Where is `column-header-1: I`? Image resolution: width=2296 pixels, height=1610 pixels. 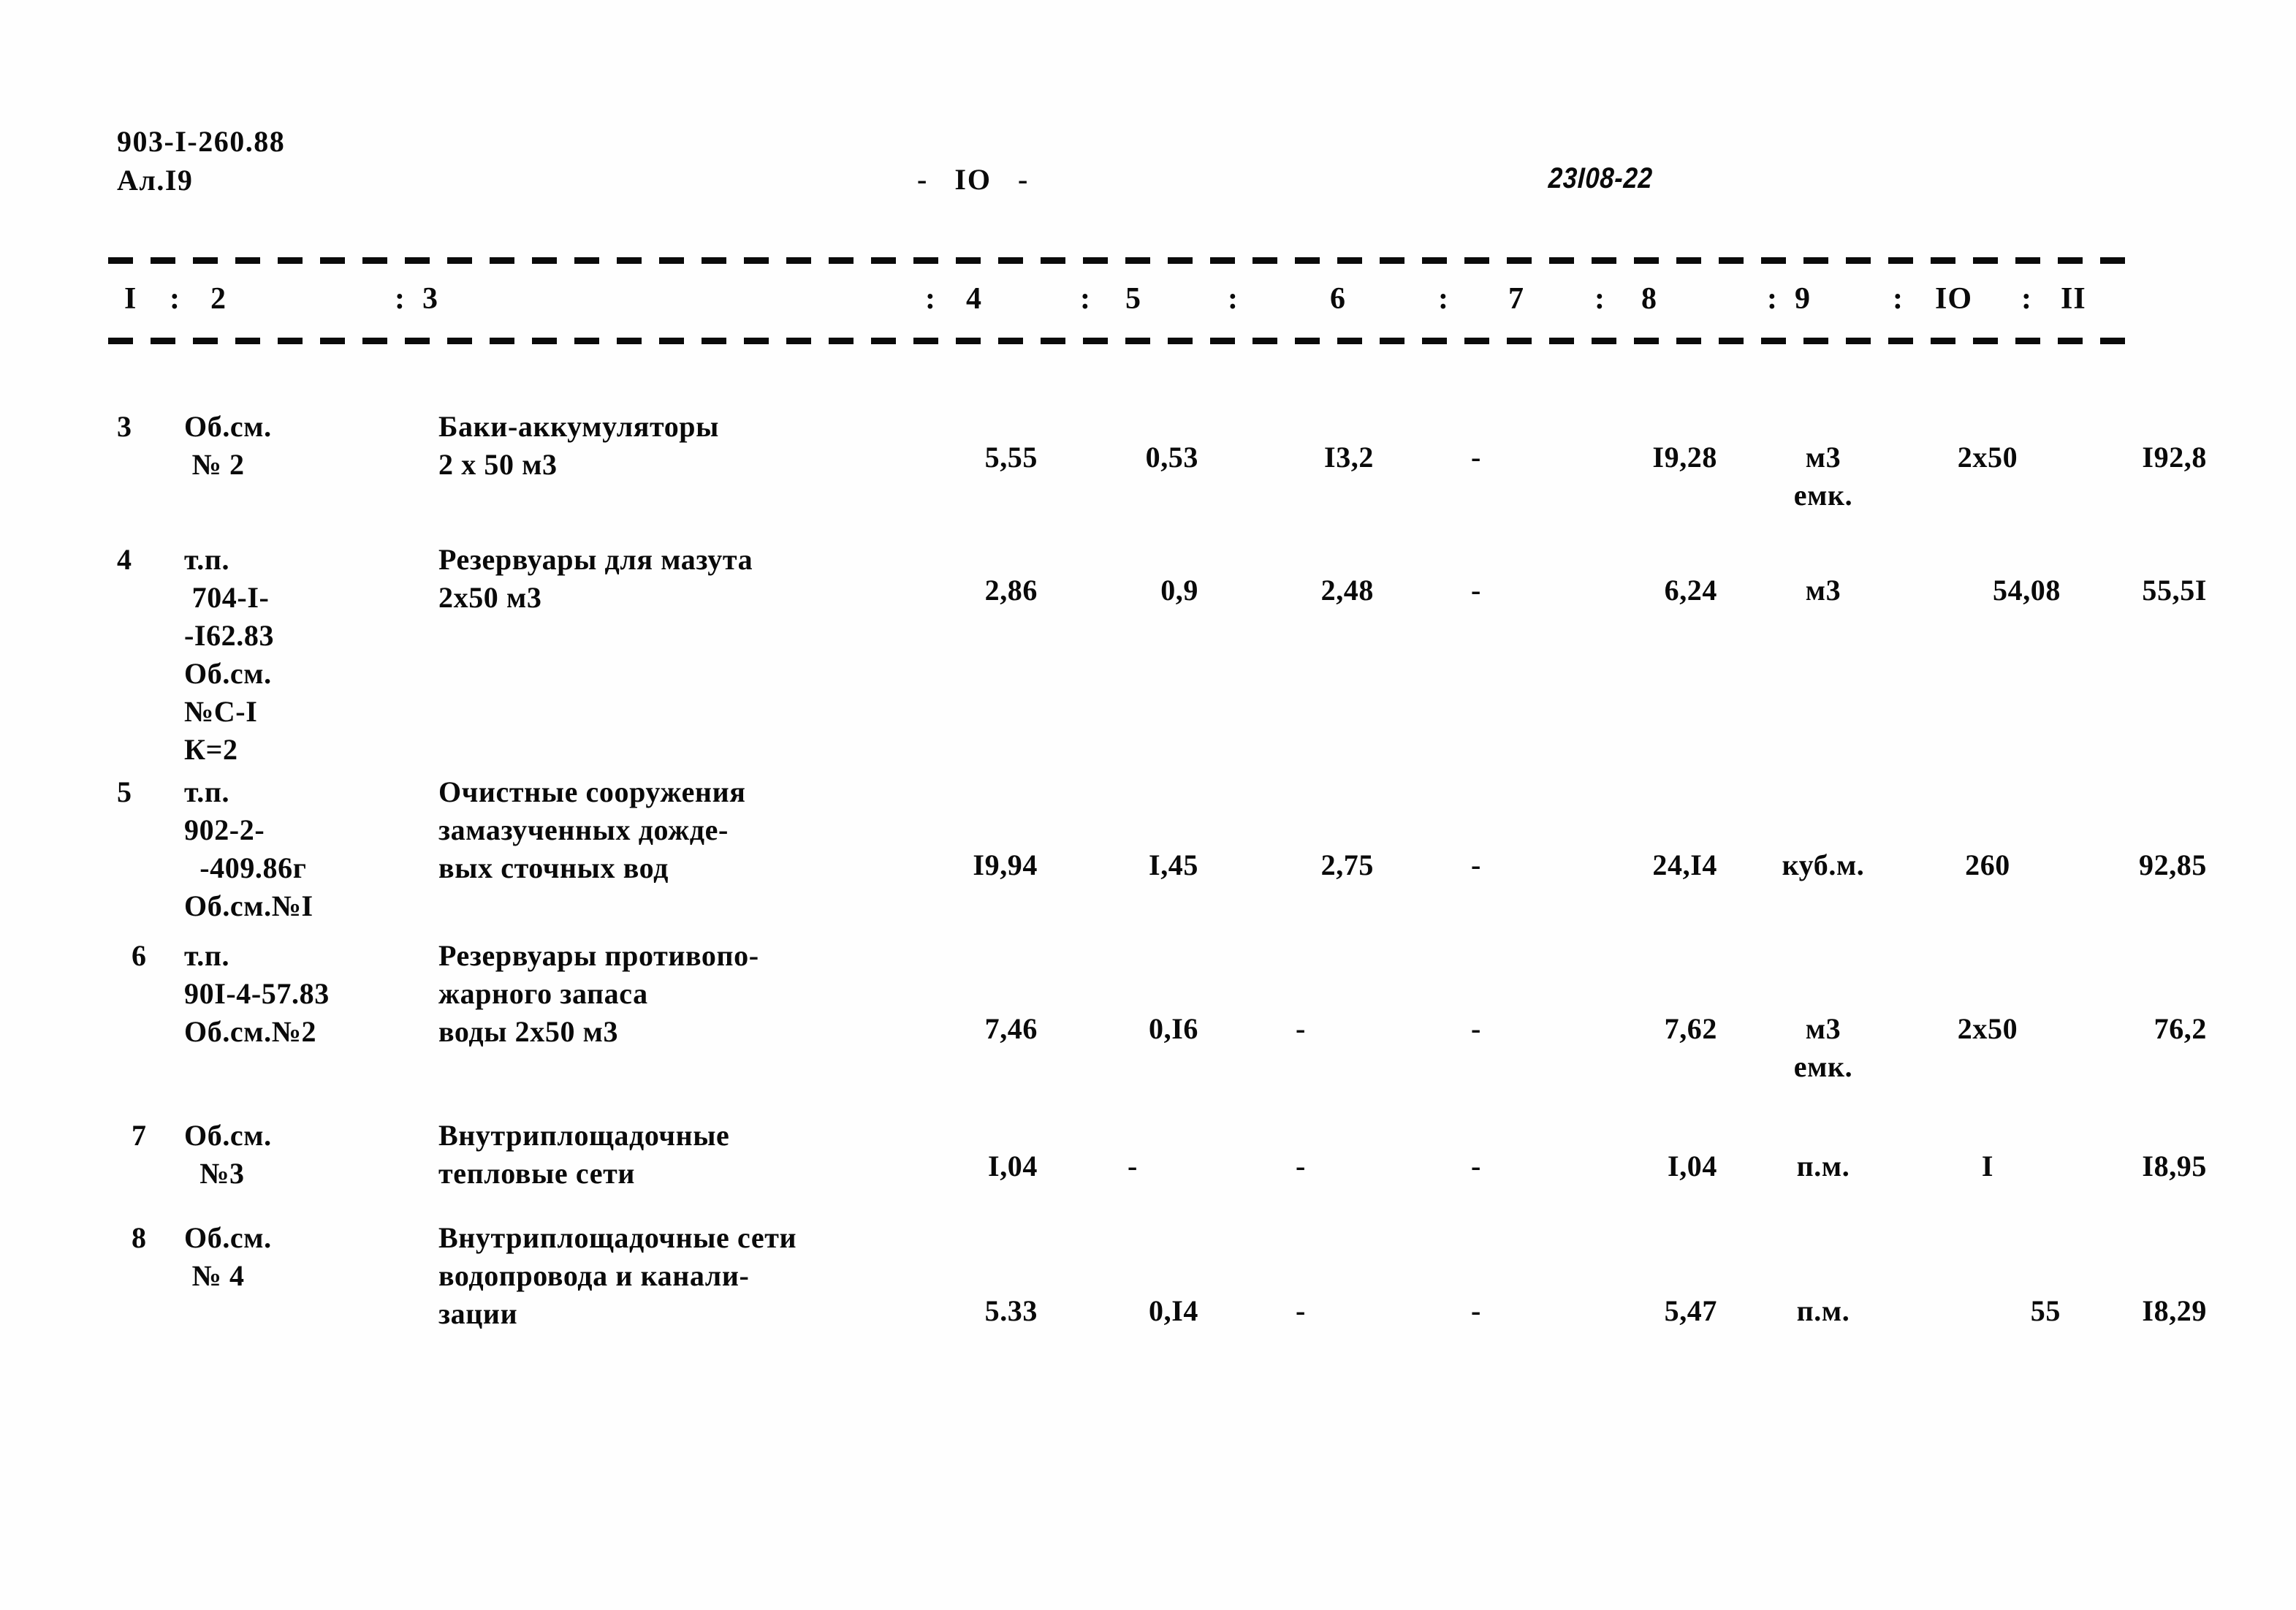 column-header-1: I is located at coordinates (130, 299).